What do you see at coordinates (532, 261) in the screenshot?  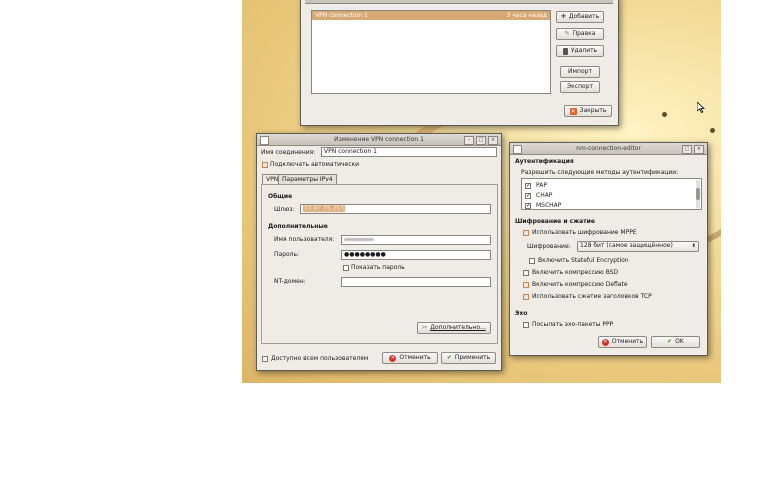 I see `stateful-checkbox` at bounding box center [532, 261].